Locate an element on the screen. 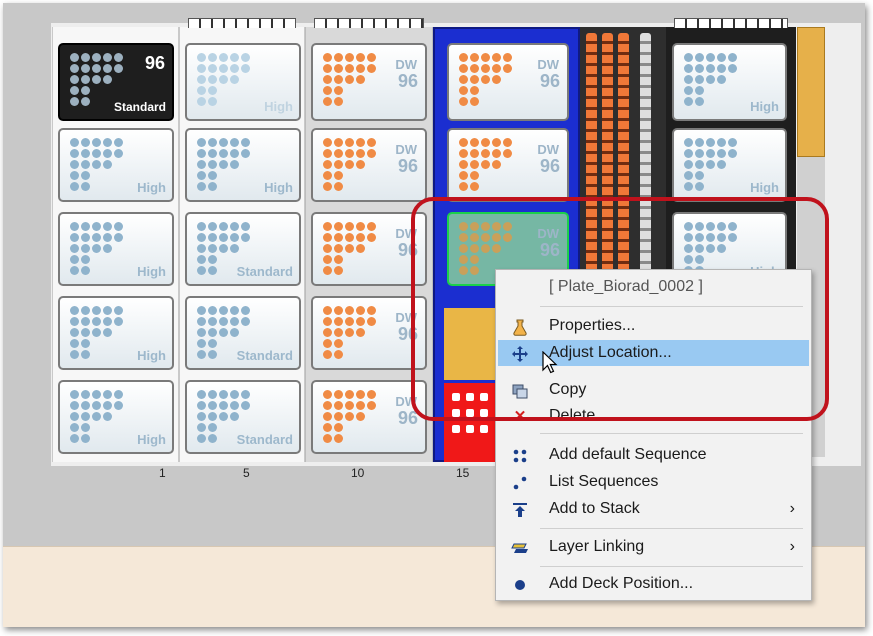 The image size is (873, 636). menu-item-list-sequences: List Sequences is located at coordinates (653, 482).